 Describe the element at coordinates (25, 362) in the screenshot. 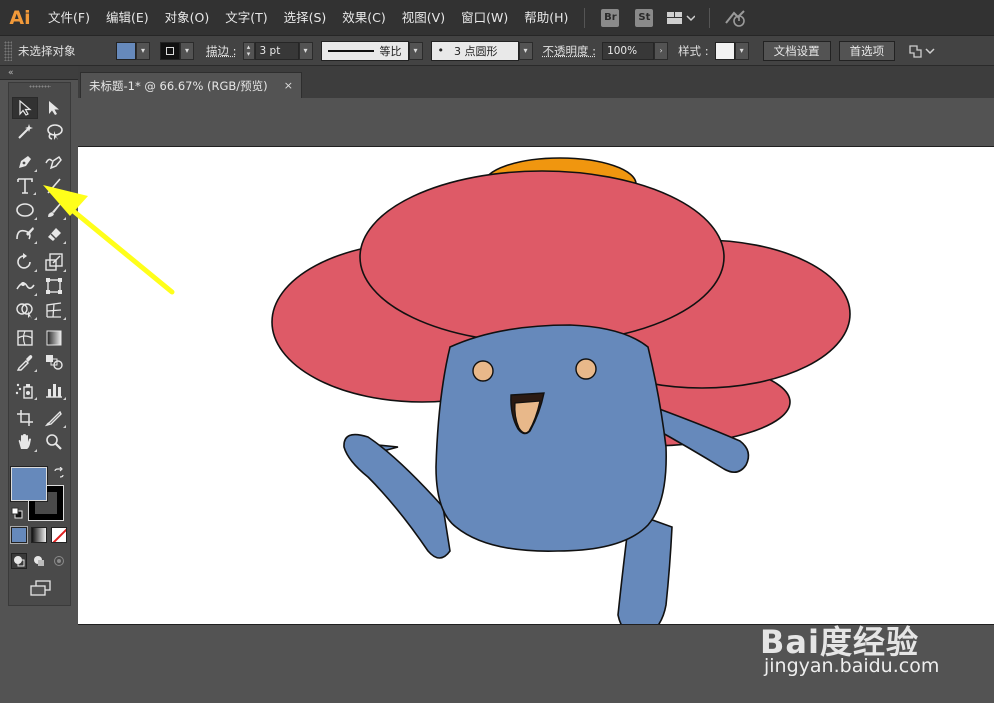

I see `eyedropper-tool` at that location.